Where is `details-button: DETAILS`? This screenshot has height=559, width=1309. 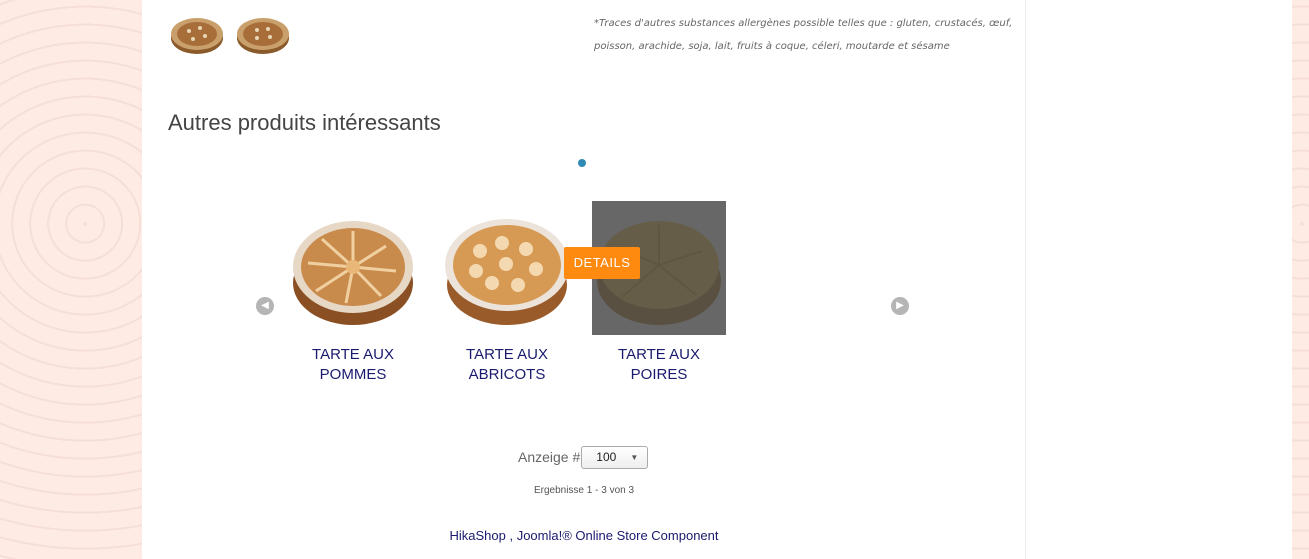
details-button: DETAILS is located at coordinates (602, 263).